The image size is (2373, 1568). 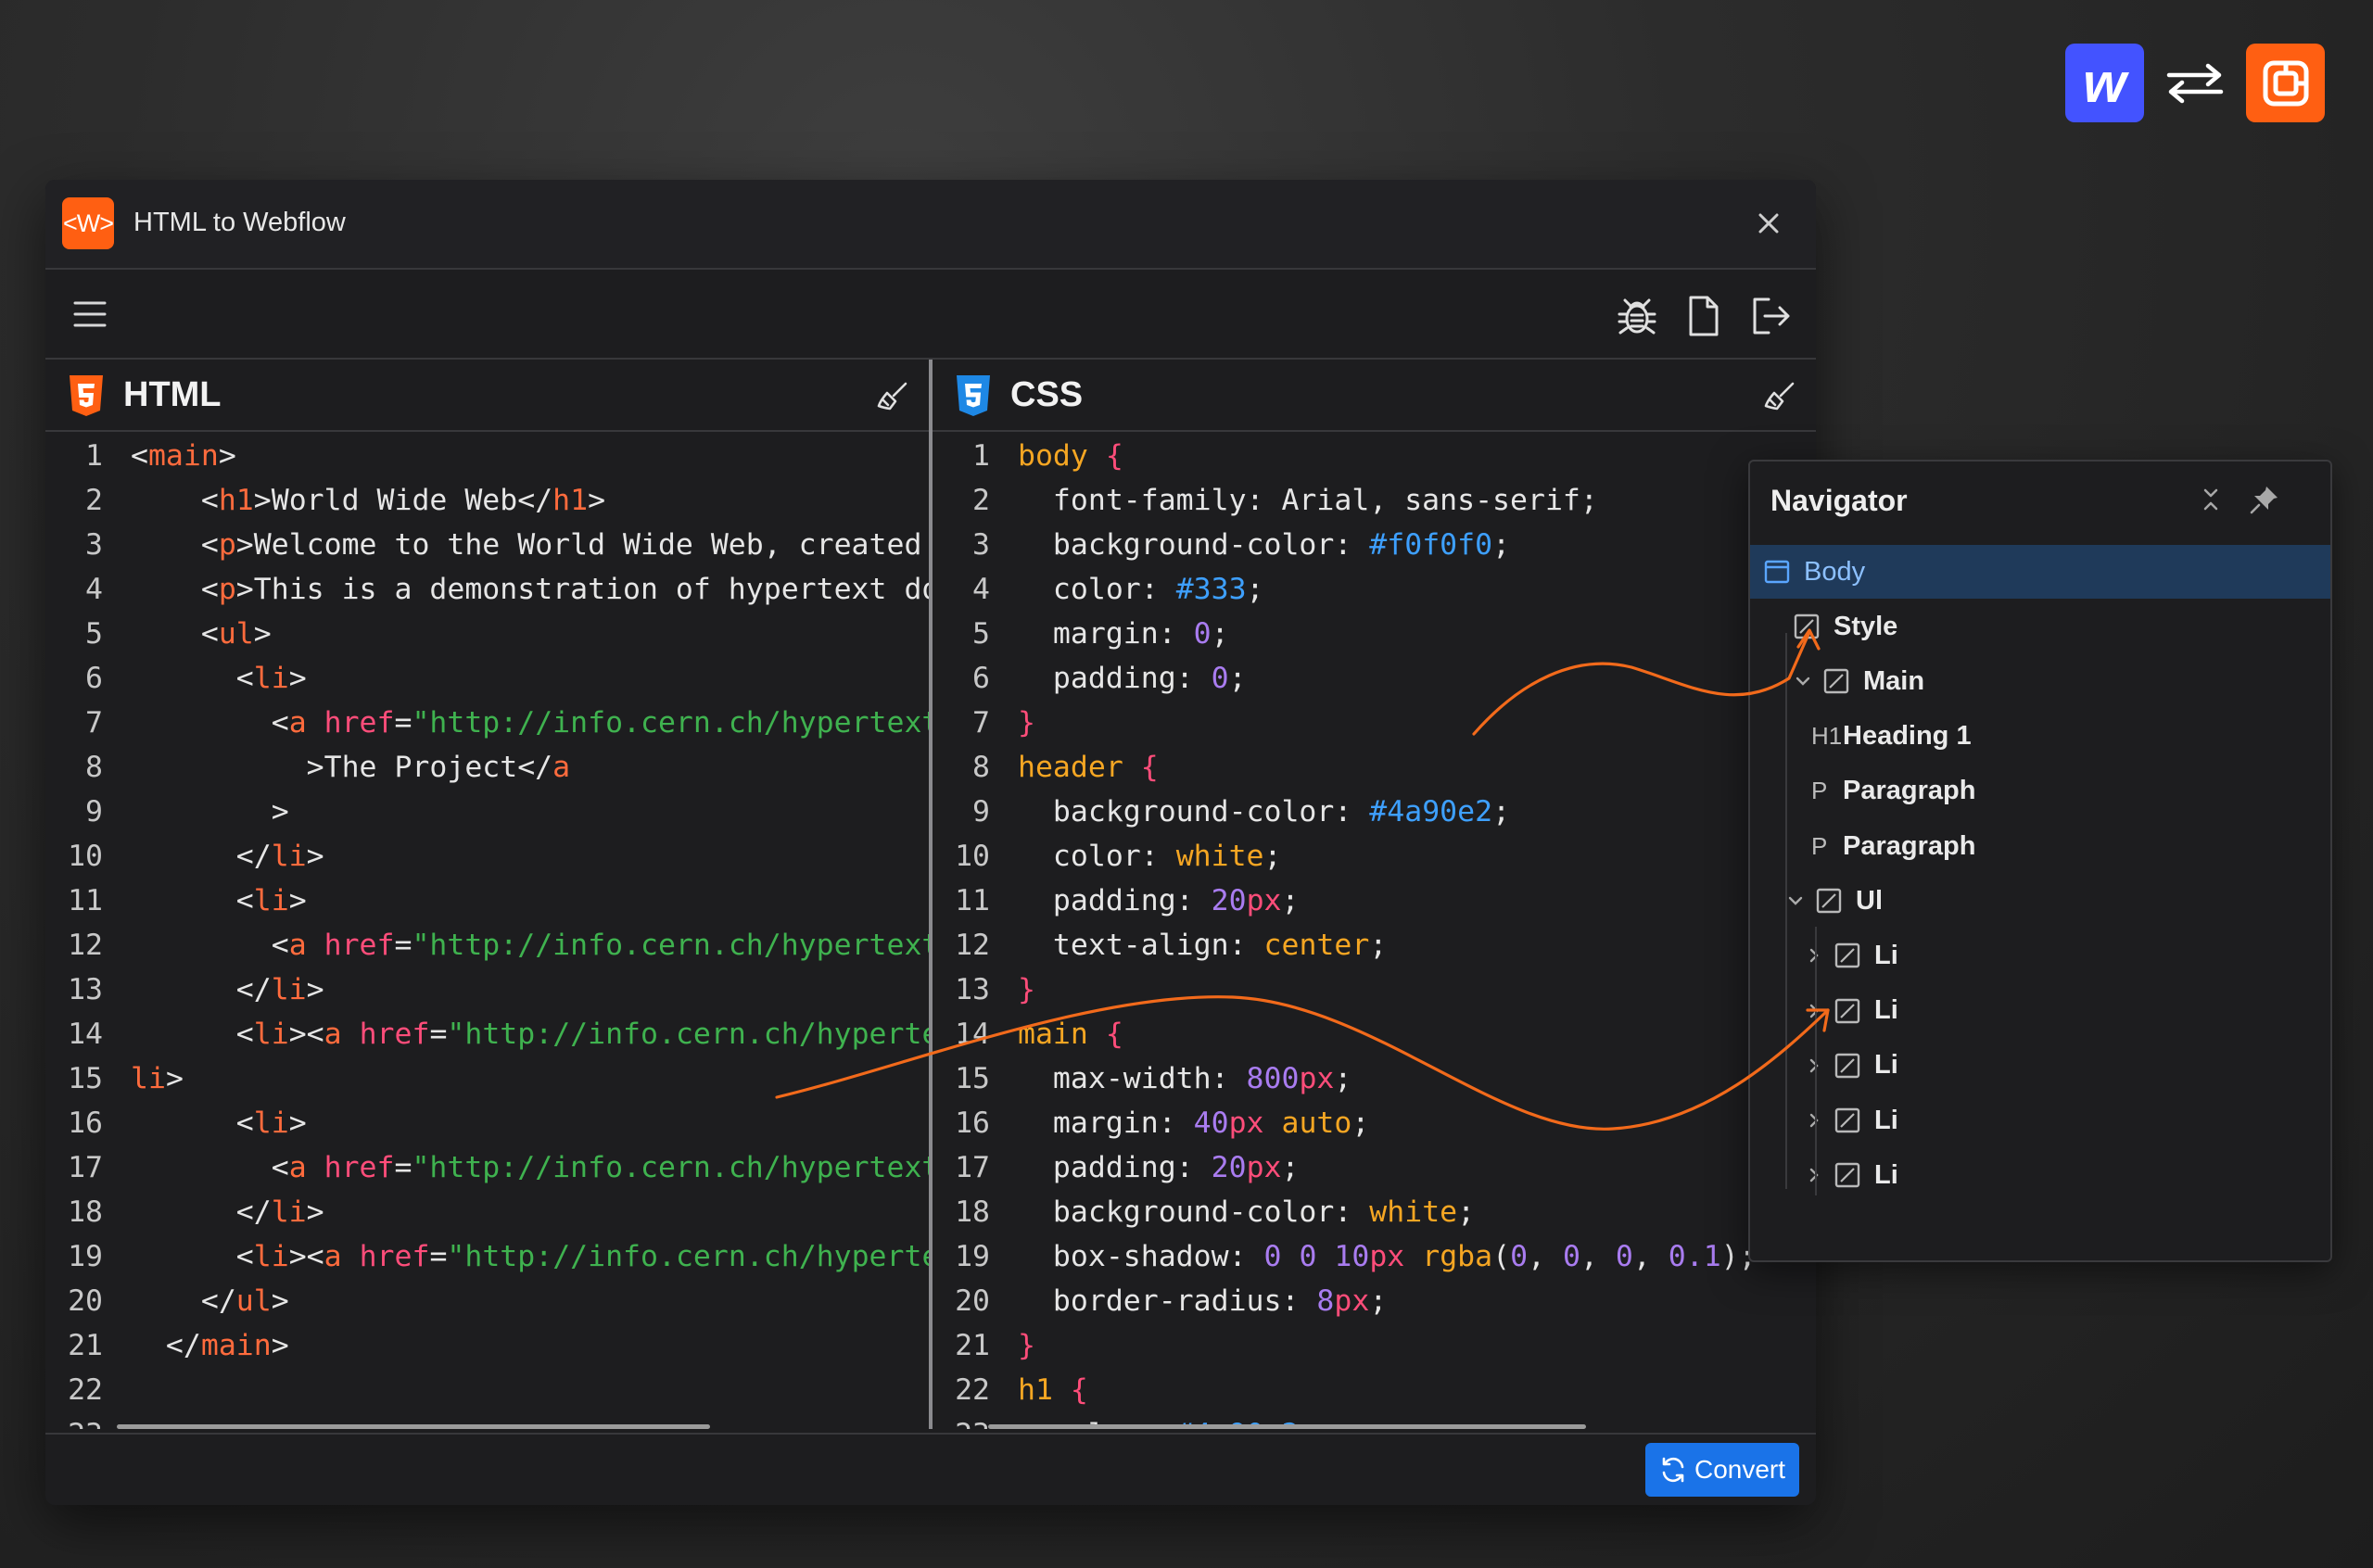 I want to click on code-line: 6 <li>, so click(x=487, y=678).